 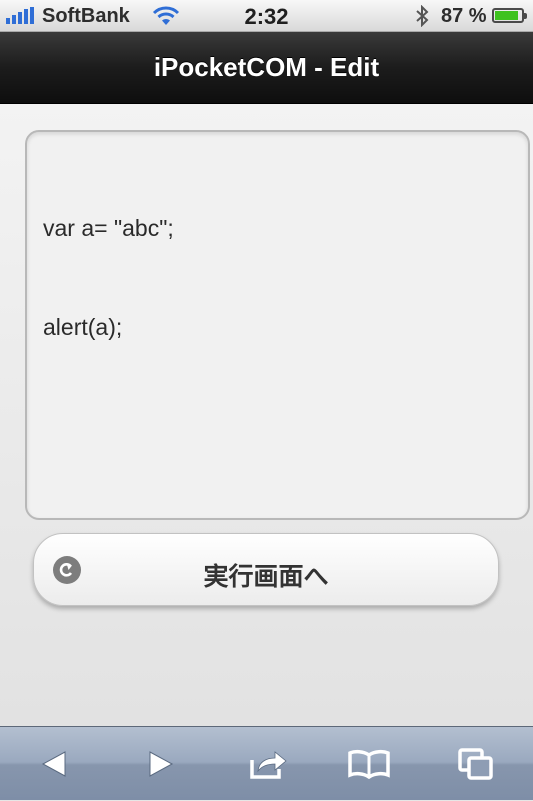 What do you see at coordinates (108, 228) in the screenshot?
I see `code-line: var a= "abc";` at bounding box center [108, 228].